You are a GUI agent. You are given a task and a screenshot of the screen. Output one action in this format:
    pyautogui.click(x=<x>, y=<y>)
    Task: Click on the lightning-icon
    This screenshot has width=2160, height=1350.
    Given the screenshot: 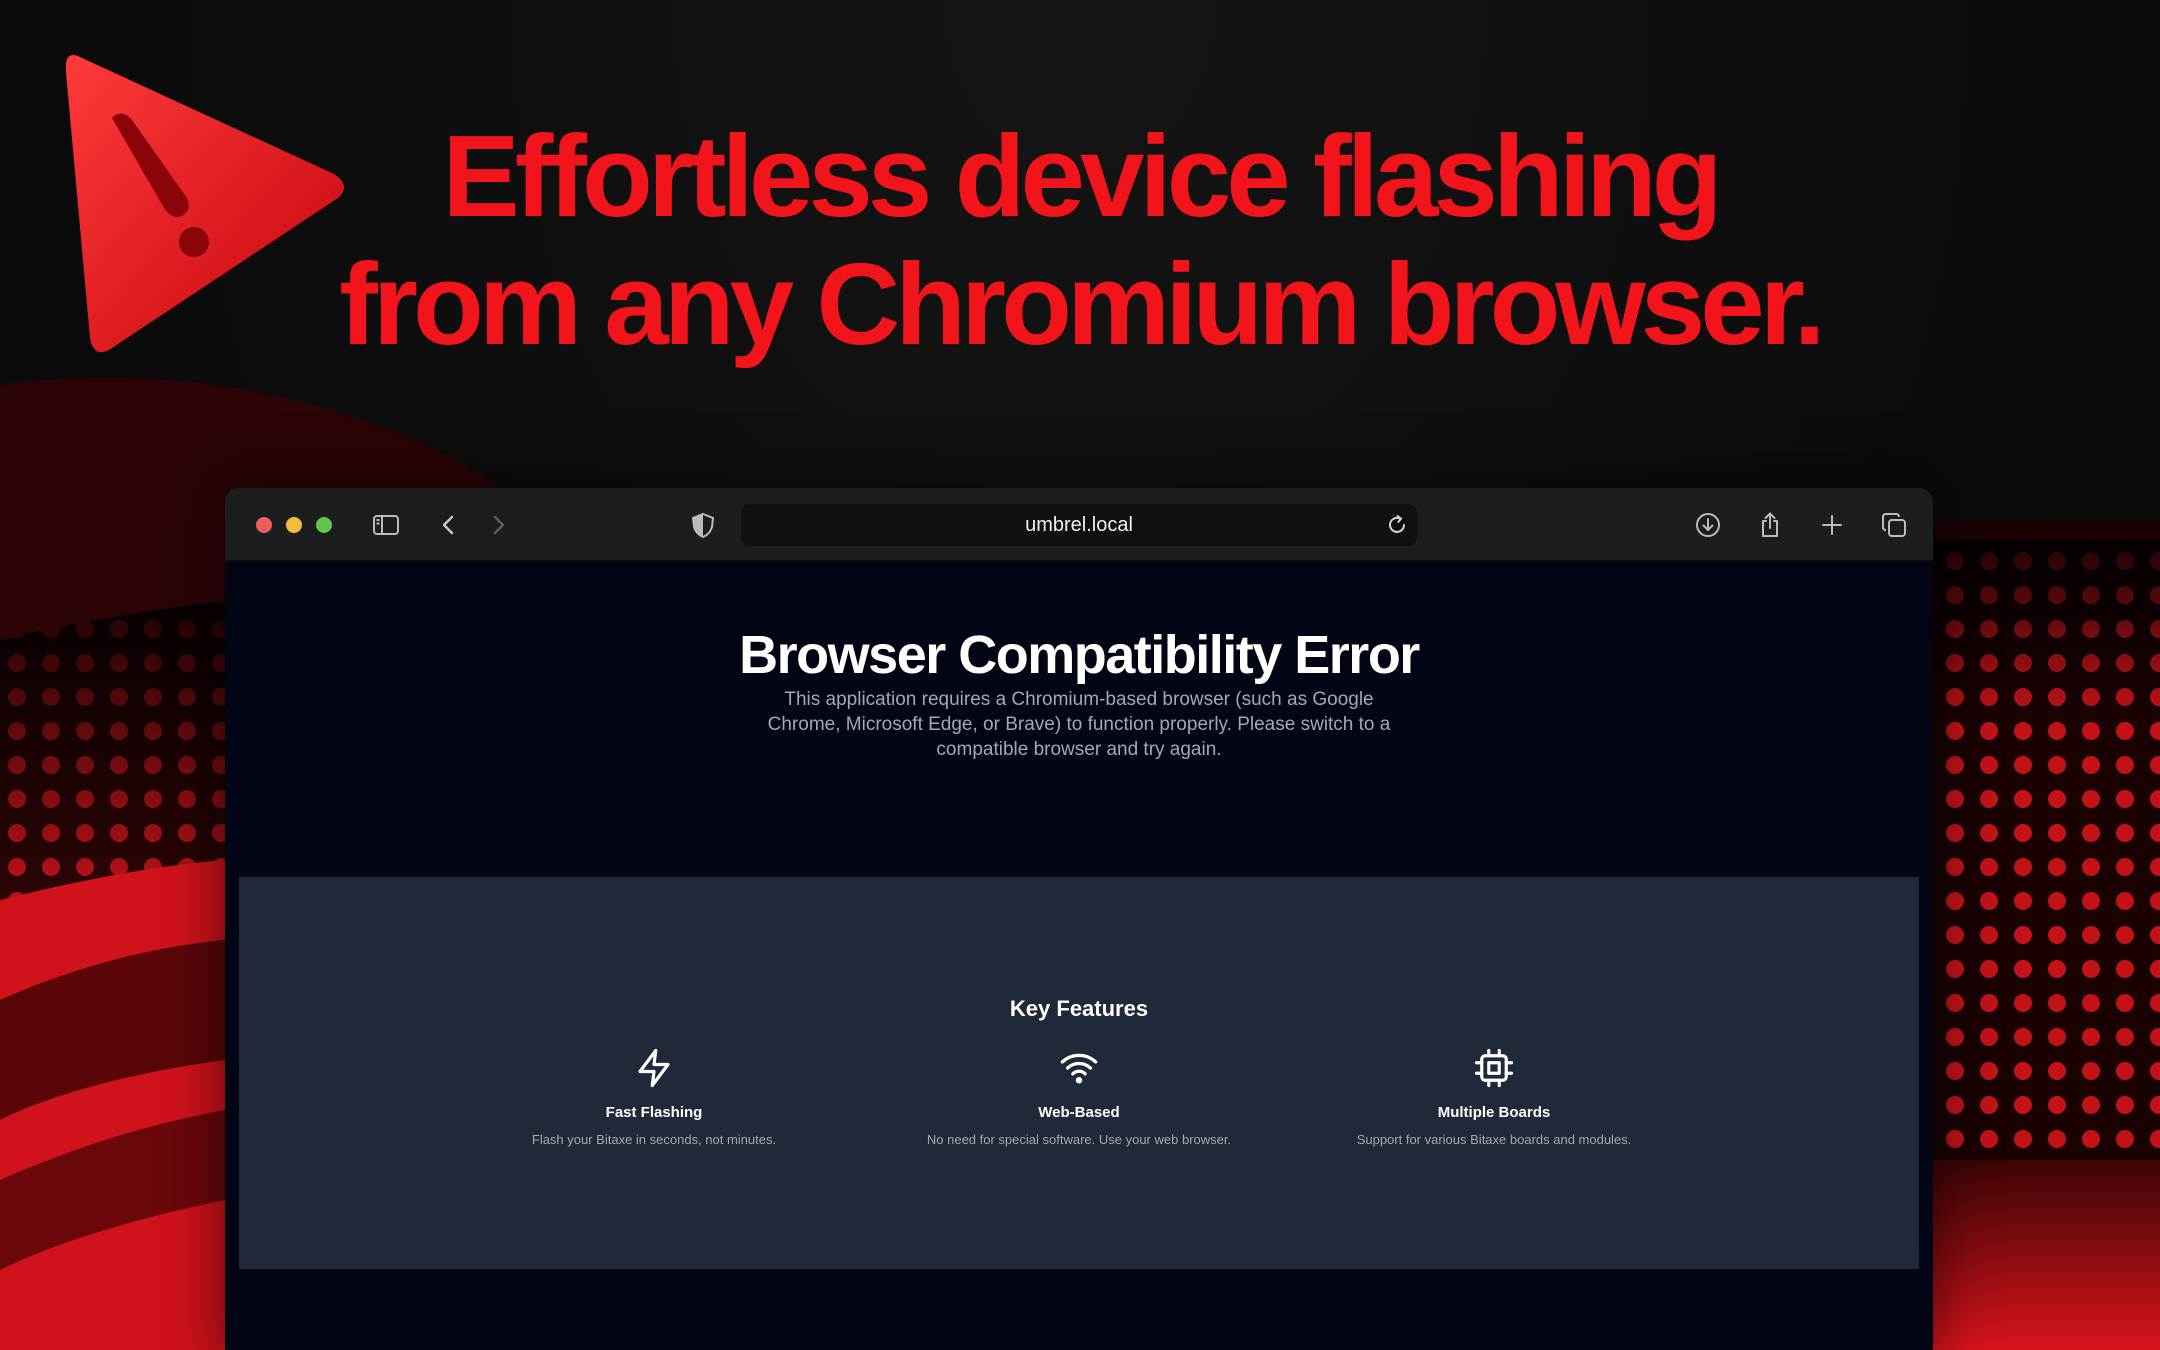 What is the action you would take?
    pyautogui.click(x=654, y=1068)
    